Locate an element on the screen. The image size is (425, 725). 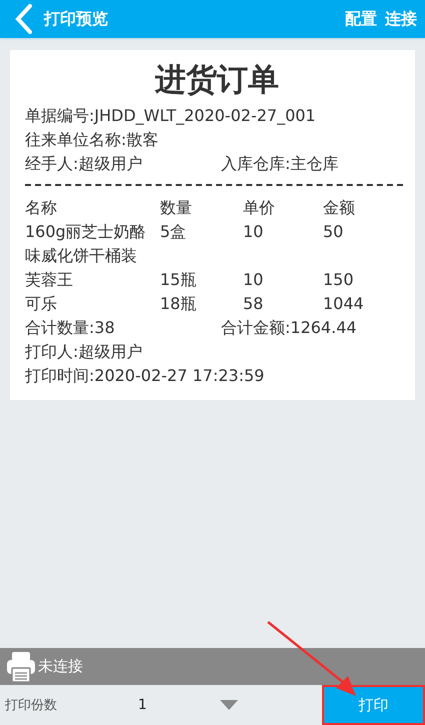
info-line: 经手人:超级用户 is located at coordinates (84, 164).